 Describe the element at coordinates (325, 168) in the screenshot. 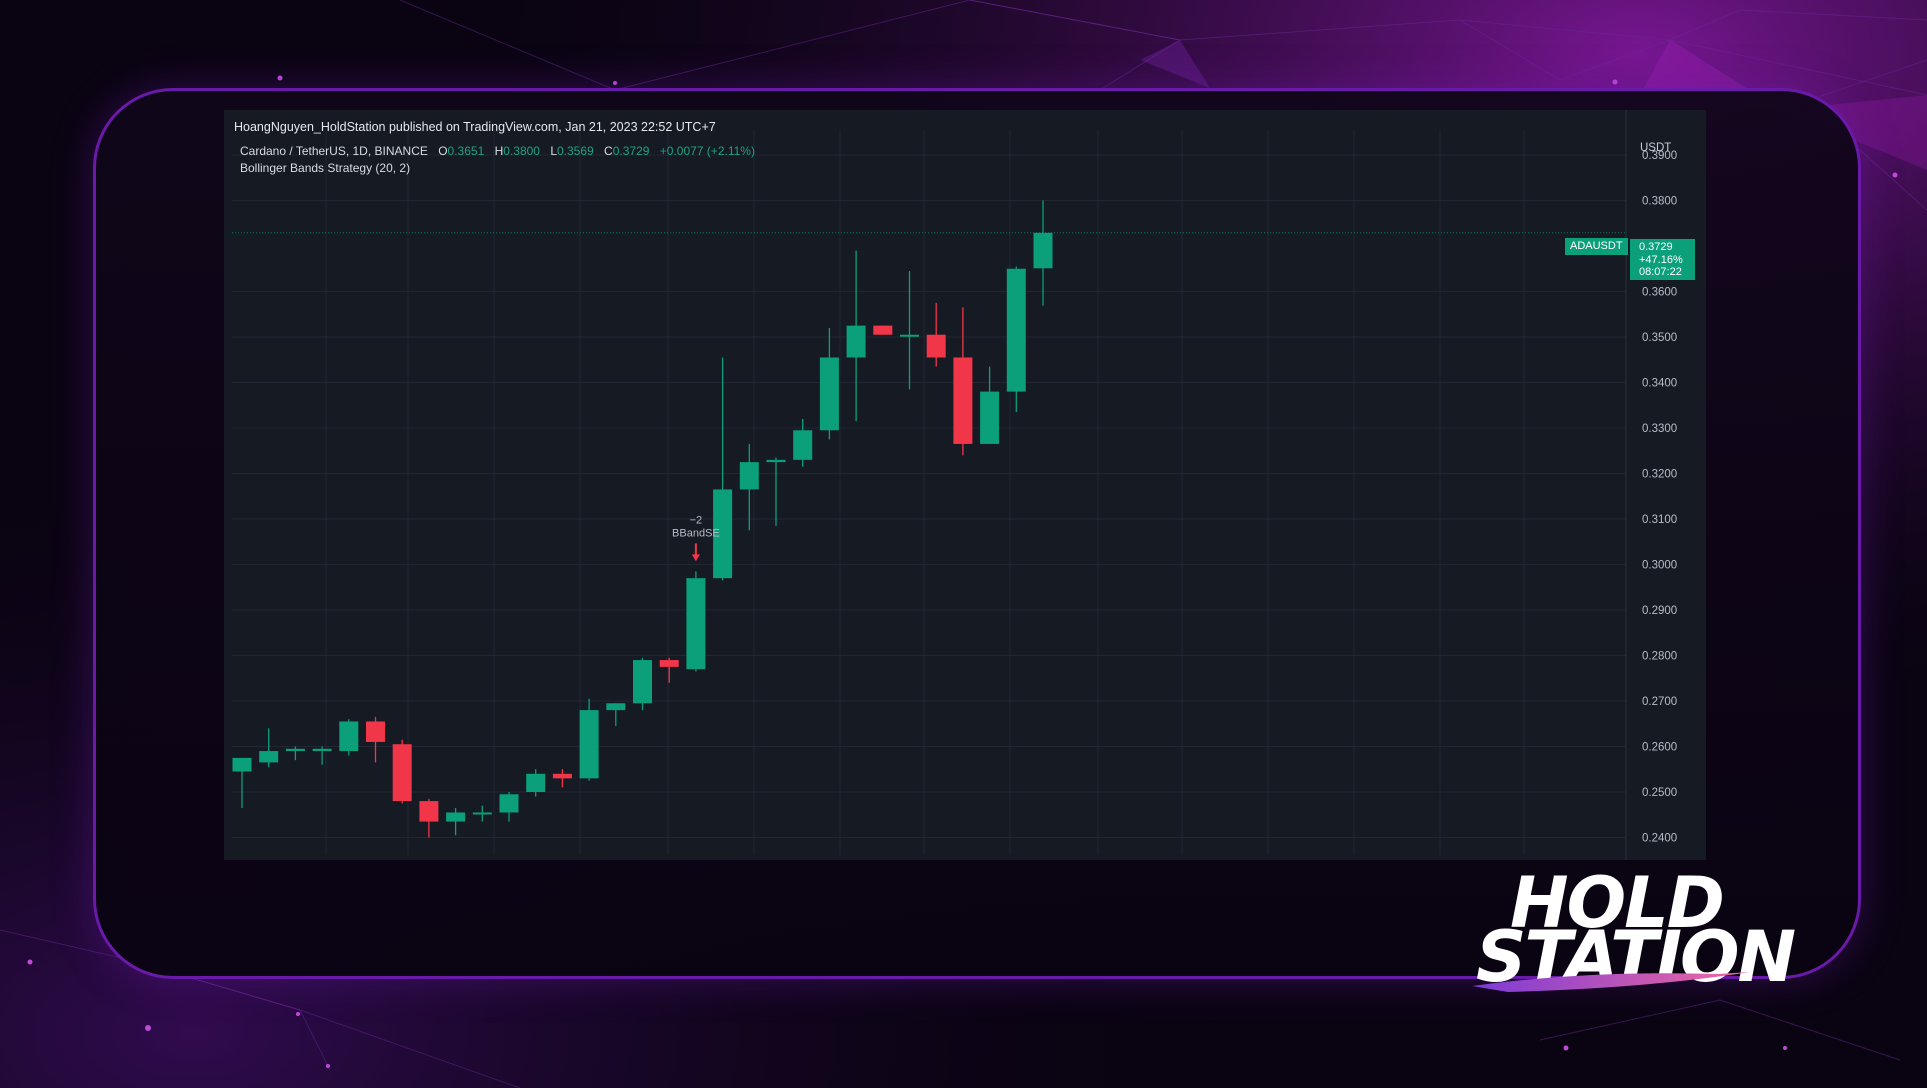

I see `indicator-legend: Bollinger Bands Strategy (20, 2)` at that location.